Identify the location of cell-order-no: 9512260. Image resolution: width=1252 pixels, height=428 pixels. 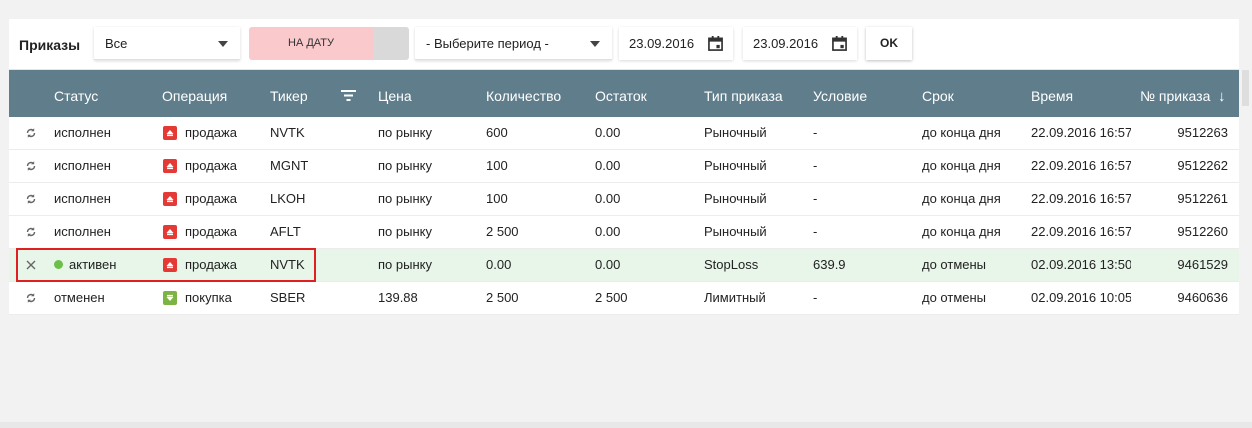
(1202, 231).